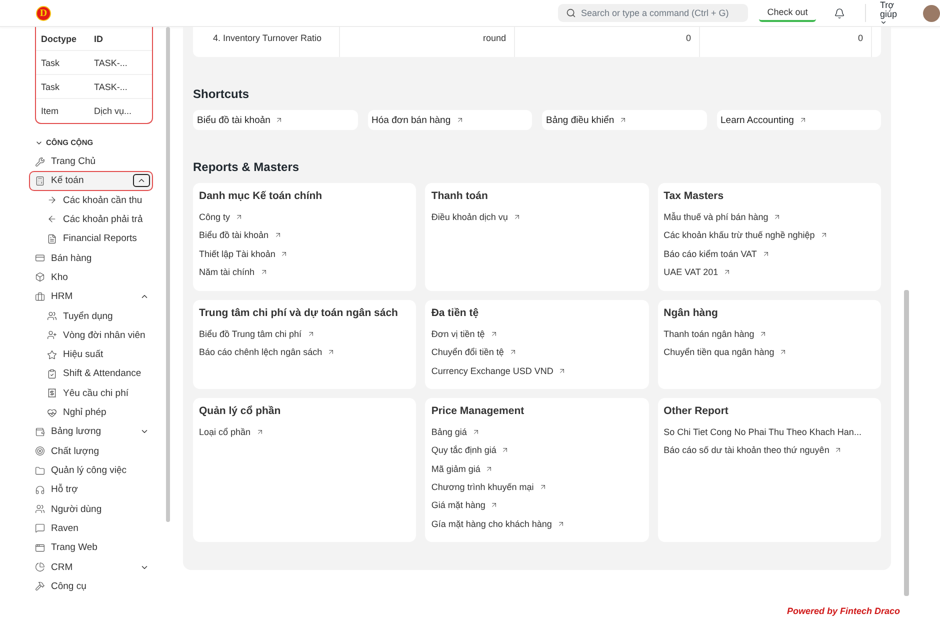  Describe the element at coordinates (746, 235) in the screenshot. I see `report-link: Các khoản khấu trừ thuế nghề nghiệp` at that location.